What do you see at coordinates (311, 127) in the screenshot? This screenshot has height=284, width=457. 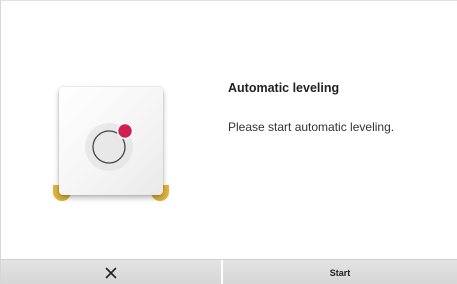 I see `dialog-message: Please start automatic leveling.` at bounding box center [311, 127].